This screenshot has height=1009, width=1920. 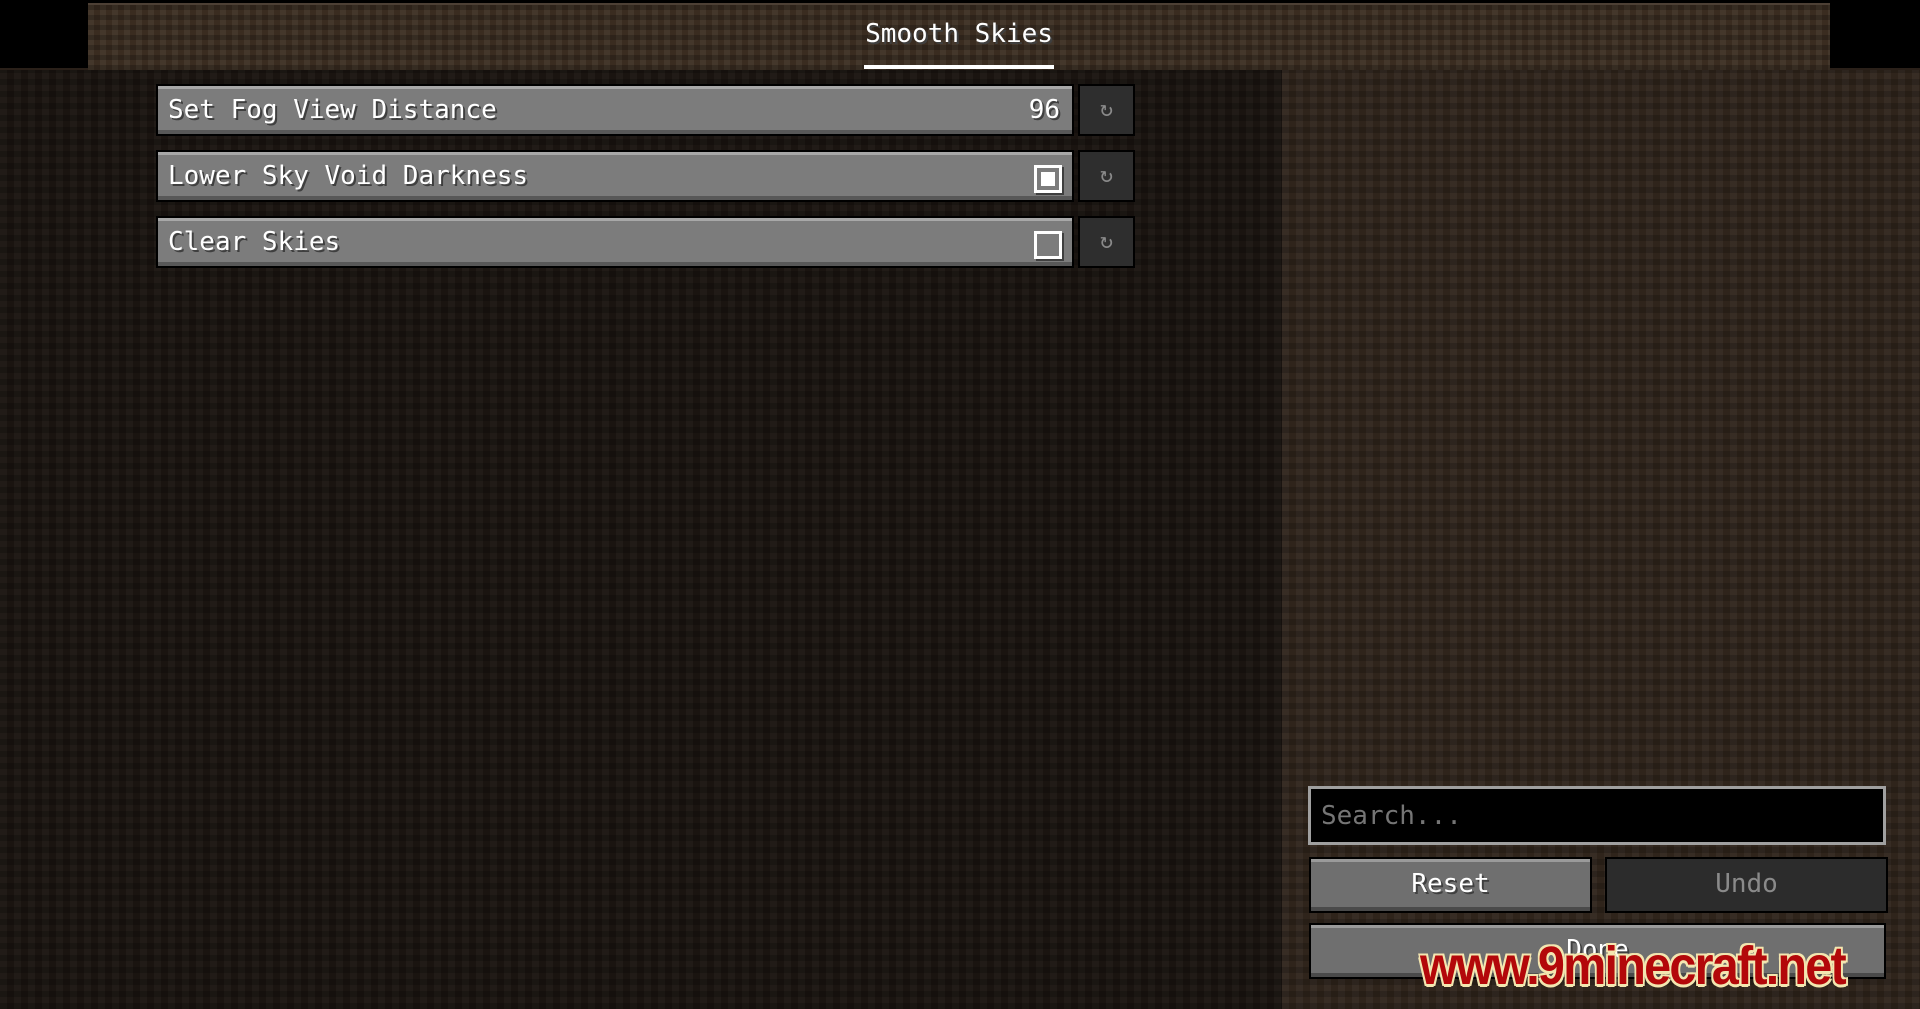 What do you see at coordinates (615, 110) in the screenshot?
I see `fog-view-distance-slider: Set Fog View Distance 96` at bounding box center [615, 110].